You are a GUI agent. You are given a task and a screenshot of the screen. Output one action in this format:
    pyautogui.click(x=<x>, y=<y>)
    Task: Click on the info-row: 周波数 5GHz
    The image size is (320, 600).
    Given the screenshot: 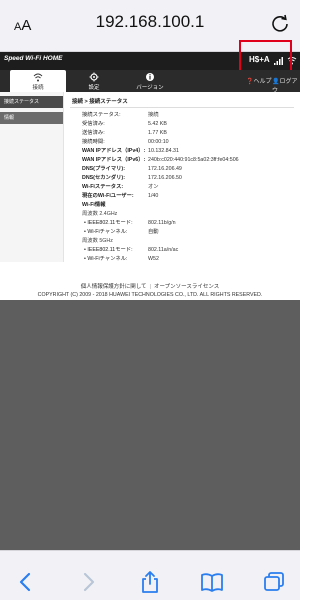 What is the action you would take?
    pyautogui.click(x=97, y=241)
    